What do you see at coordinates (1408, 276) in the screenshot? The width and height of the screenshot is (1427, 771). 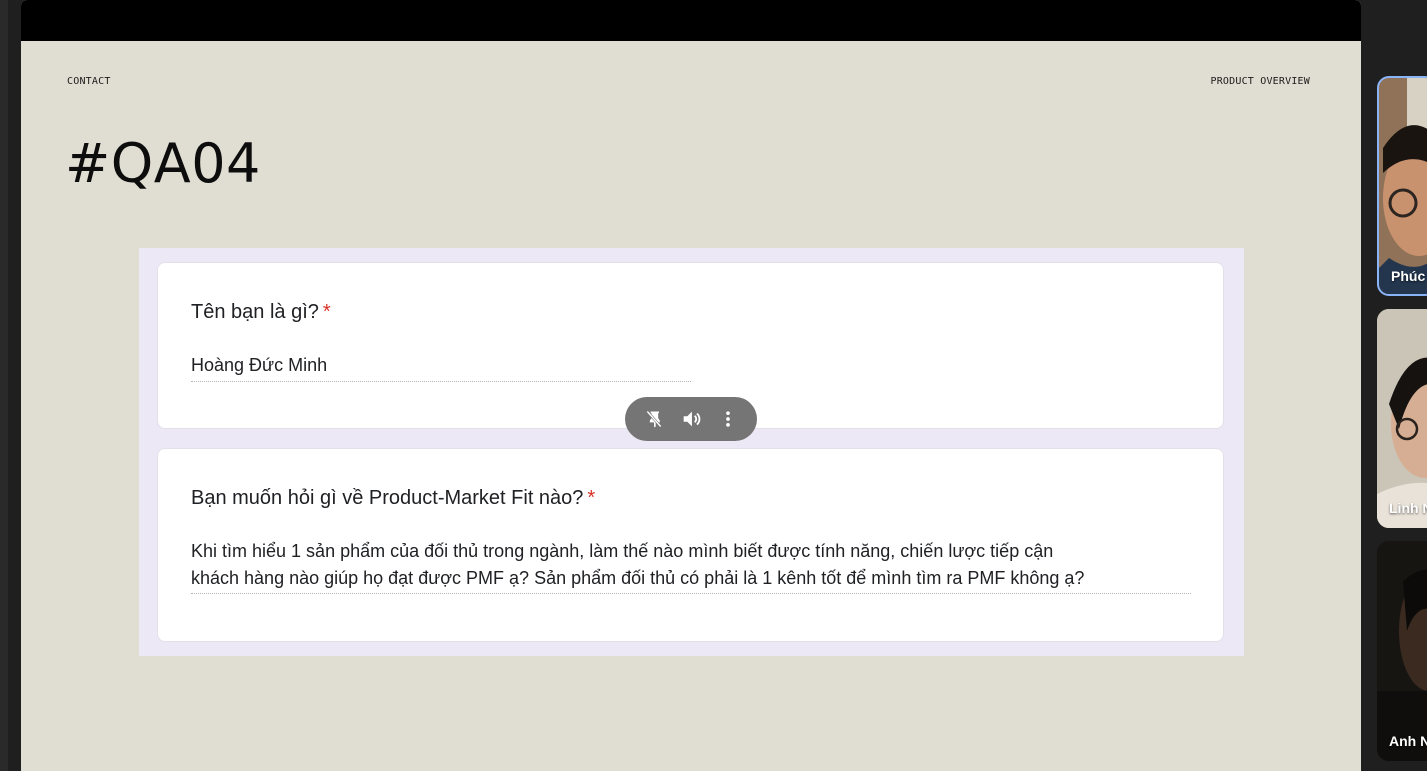 I see `participant-name: Phúc` at bounding box center [1408, 276].